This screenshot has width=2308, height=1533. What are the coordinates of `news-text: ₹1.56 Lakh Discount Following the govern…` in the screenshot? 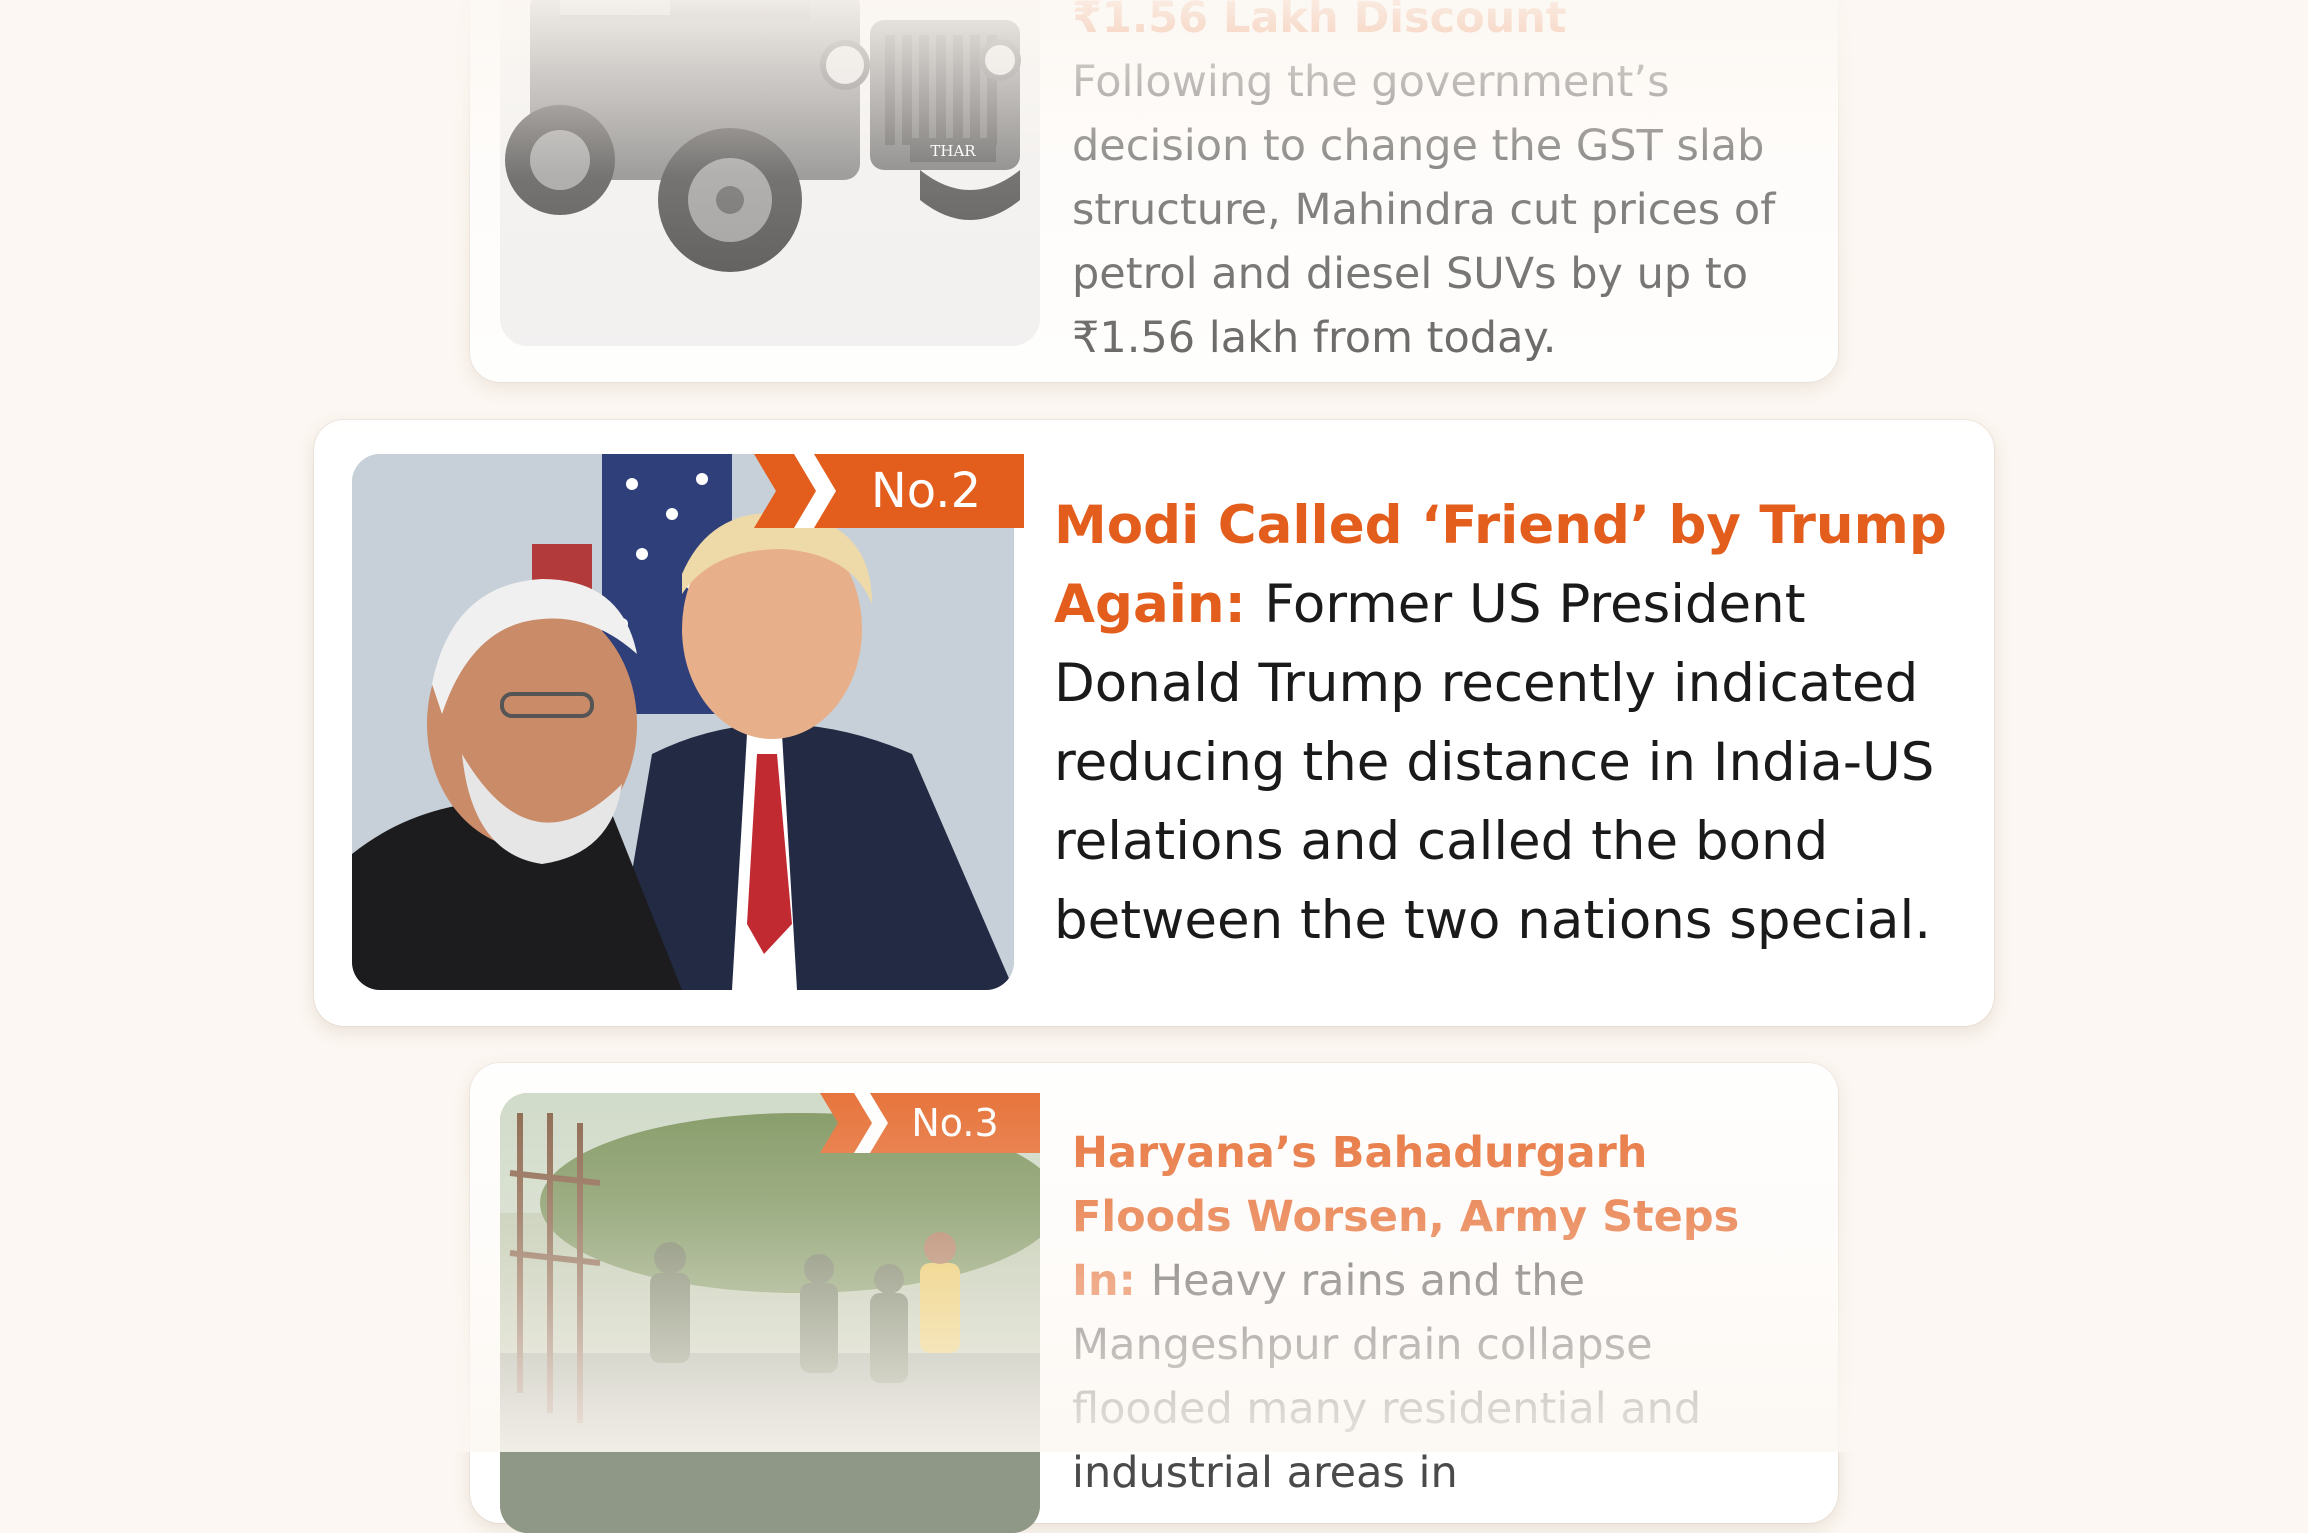 It's located at (1427, 185).